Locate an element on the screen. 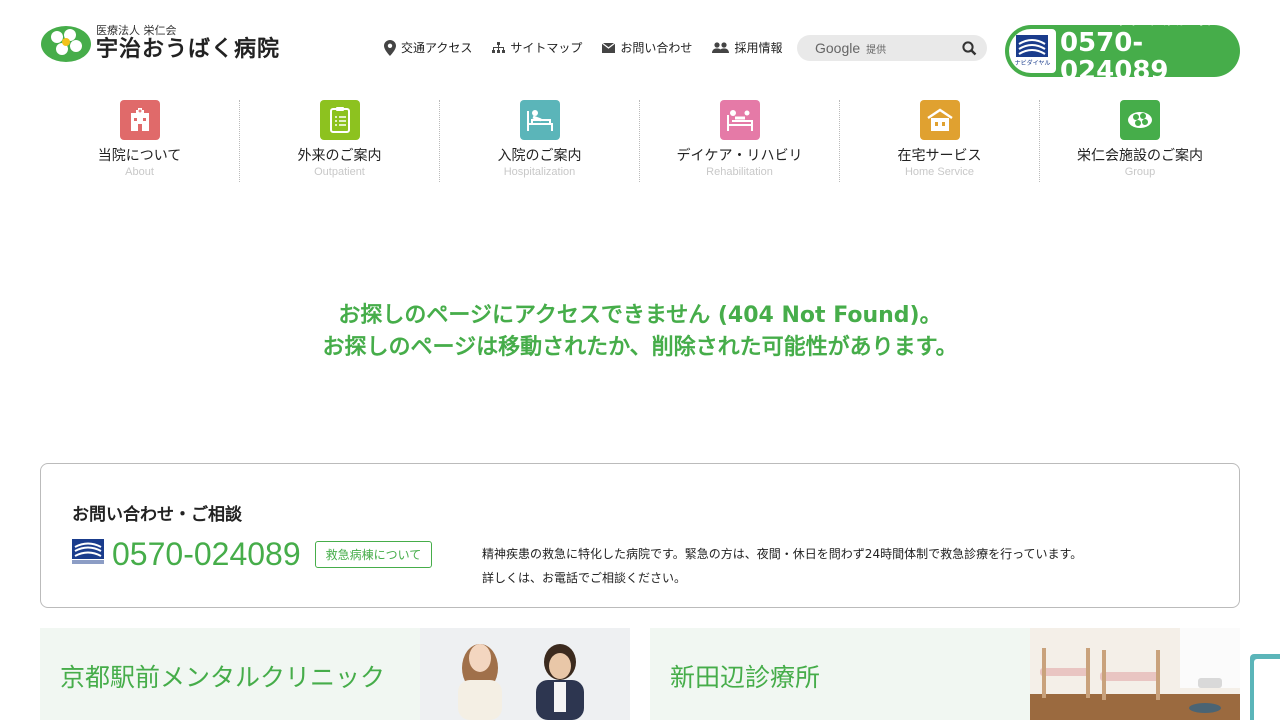 The image size is (1280, 720). site-logo: 医療法人 栄仁会 宇治おうばく病院 is located at coordinates (197, 44).